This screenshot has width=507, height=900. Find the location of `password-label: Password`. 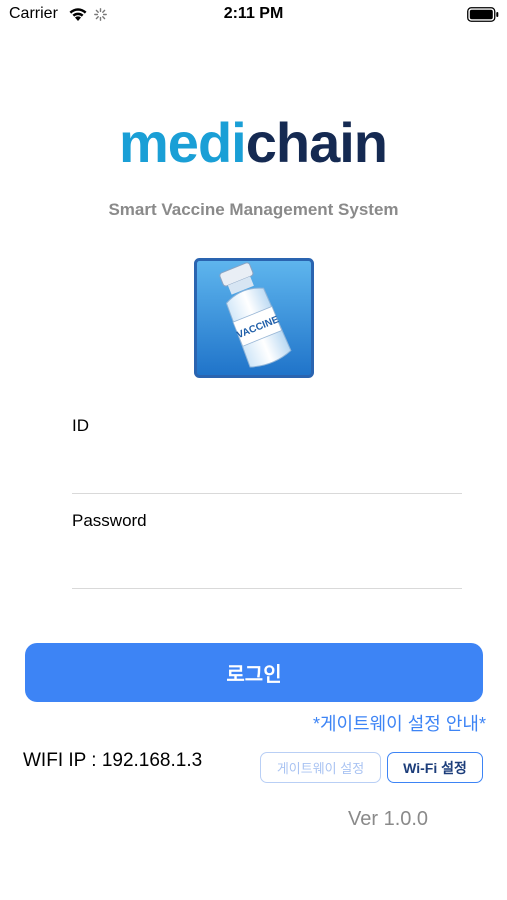

password-label: Password is located at coordinates (109, 520).